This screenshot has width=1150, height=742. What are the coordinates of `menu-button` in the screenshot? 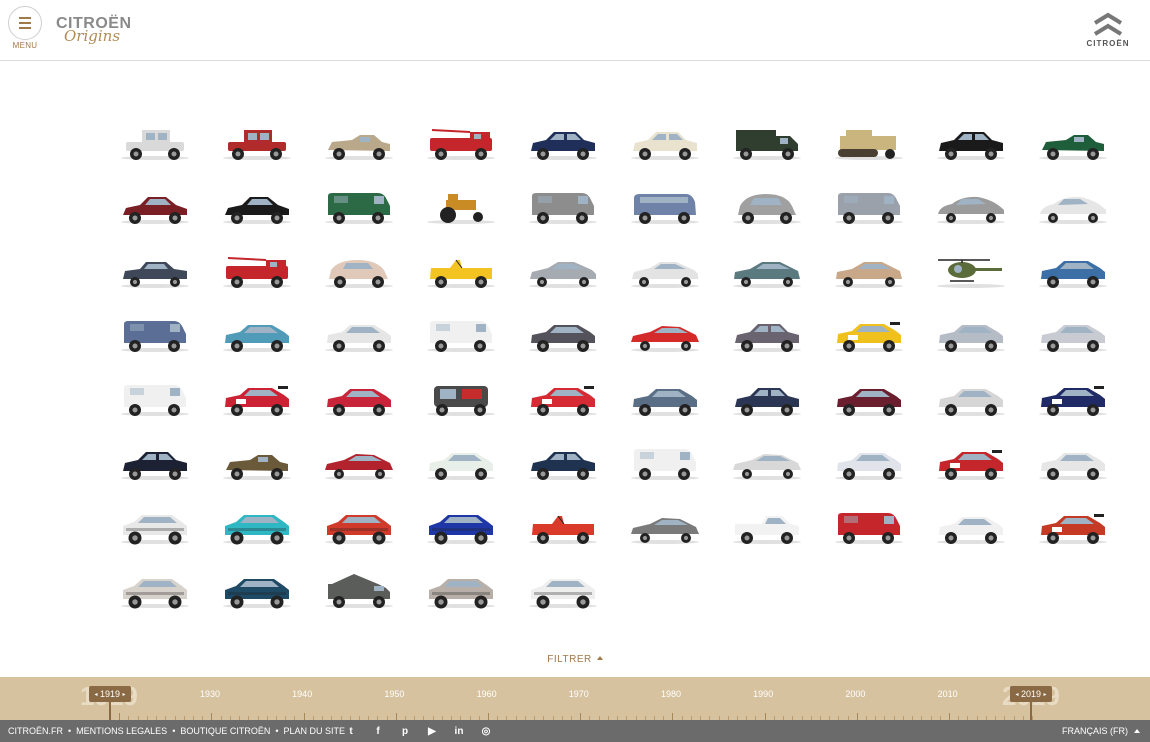 It's located at (25, 23).